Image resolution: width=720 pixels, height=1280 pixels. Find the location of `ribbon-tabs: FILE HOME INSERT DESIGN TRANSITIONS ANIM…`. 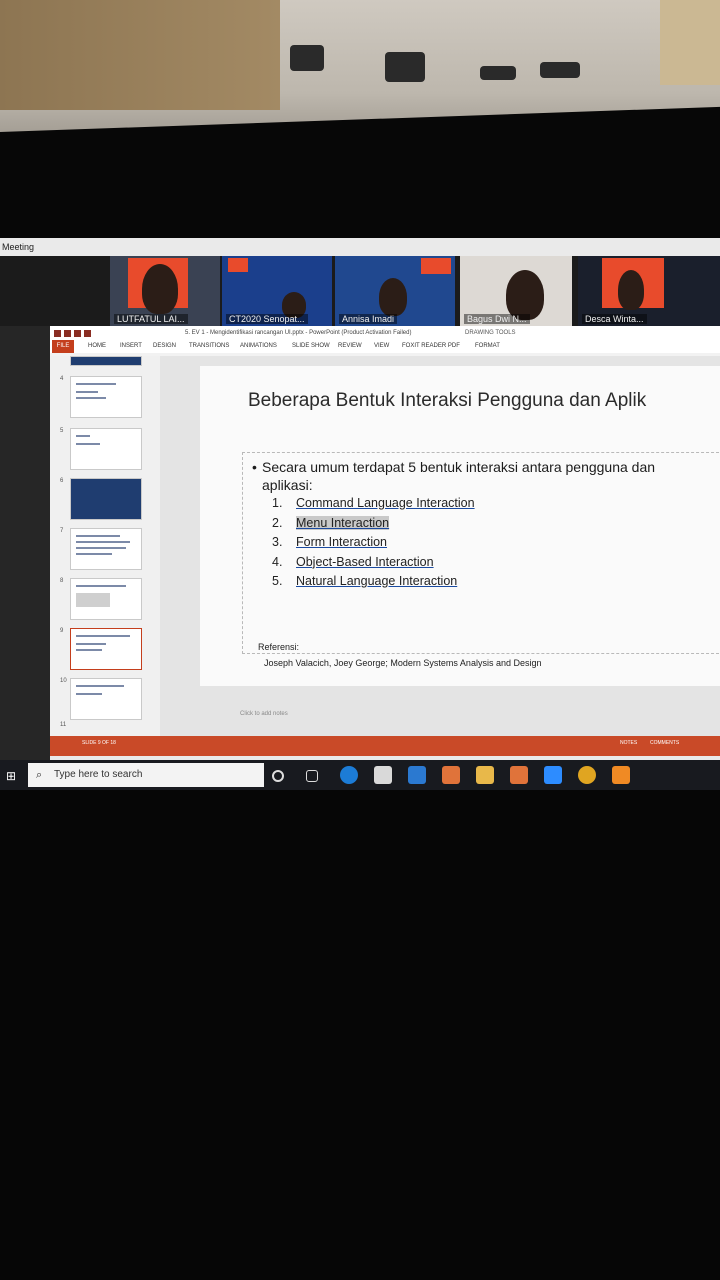

ribbon-tabs: FILE HOME INSERT DESIGN TRANSITIONS ANIM… is located at coordinates (385, 346).